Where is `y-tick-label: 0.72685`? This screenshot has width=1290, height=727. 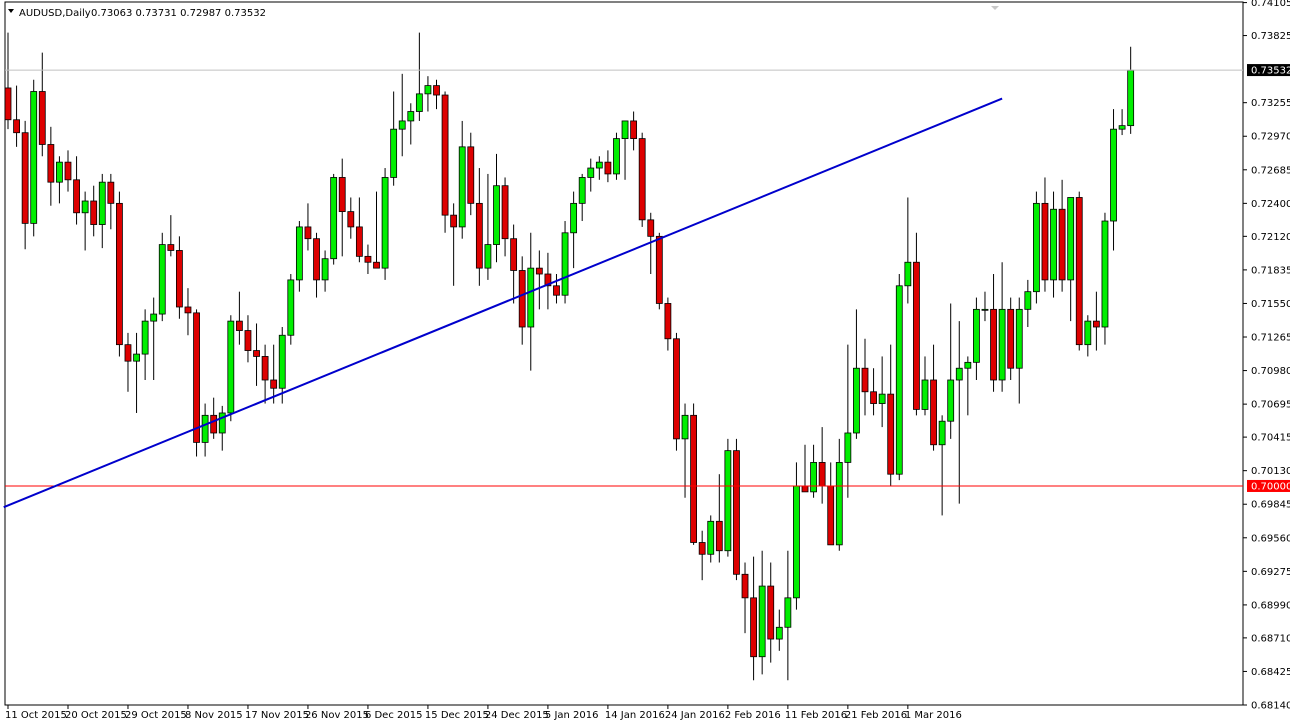
y-tick-label: 0.72685 is located at coordinates (1270, 170).